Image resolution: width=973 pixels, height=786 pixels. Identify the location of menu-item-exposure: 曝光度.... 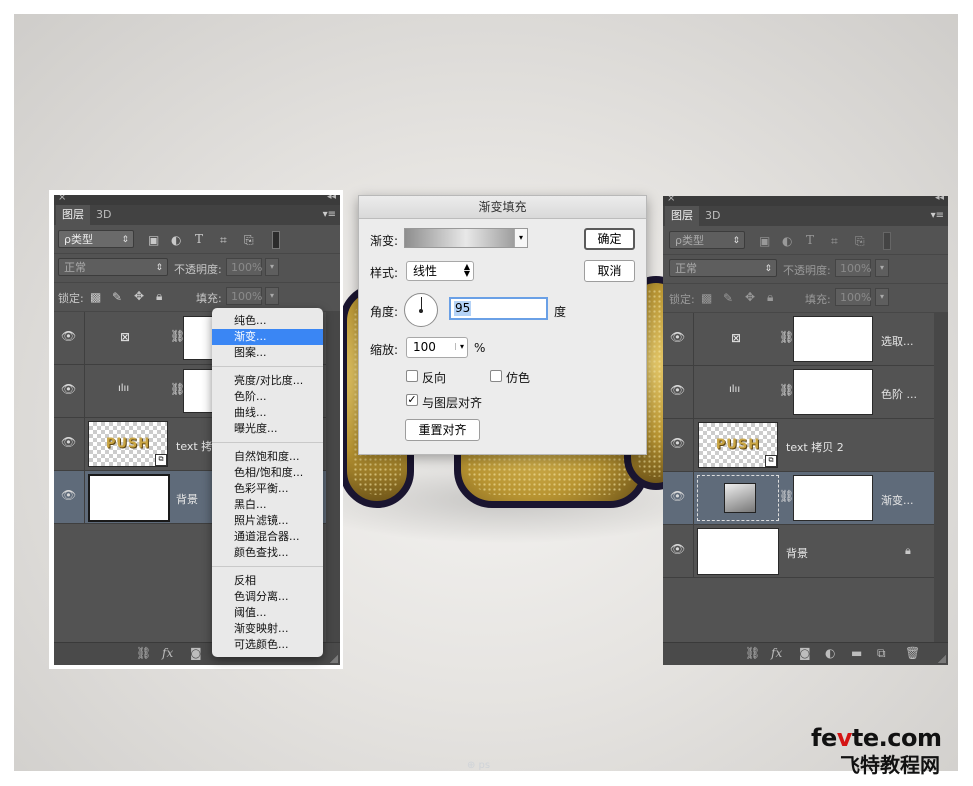
(267, 429).